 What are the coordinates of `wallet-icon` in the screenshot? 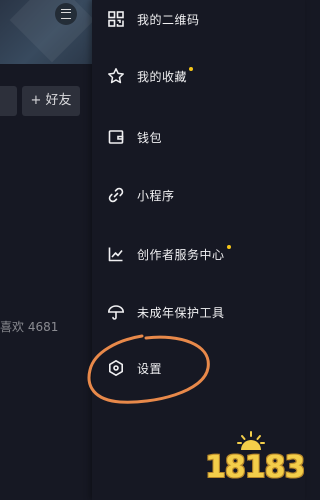 It's located at (116, 137).